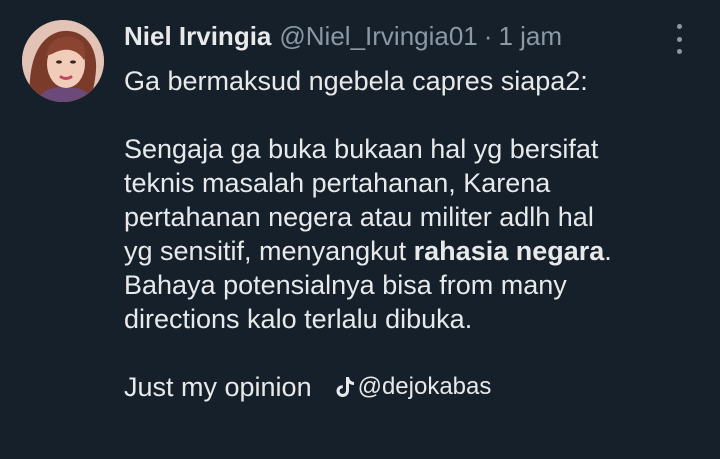 Image resolution: width=720 pixels, height=459 pixels. I want to click on timestamp: 1 jam, so click(530, 36).